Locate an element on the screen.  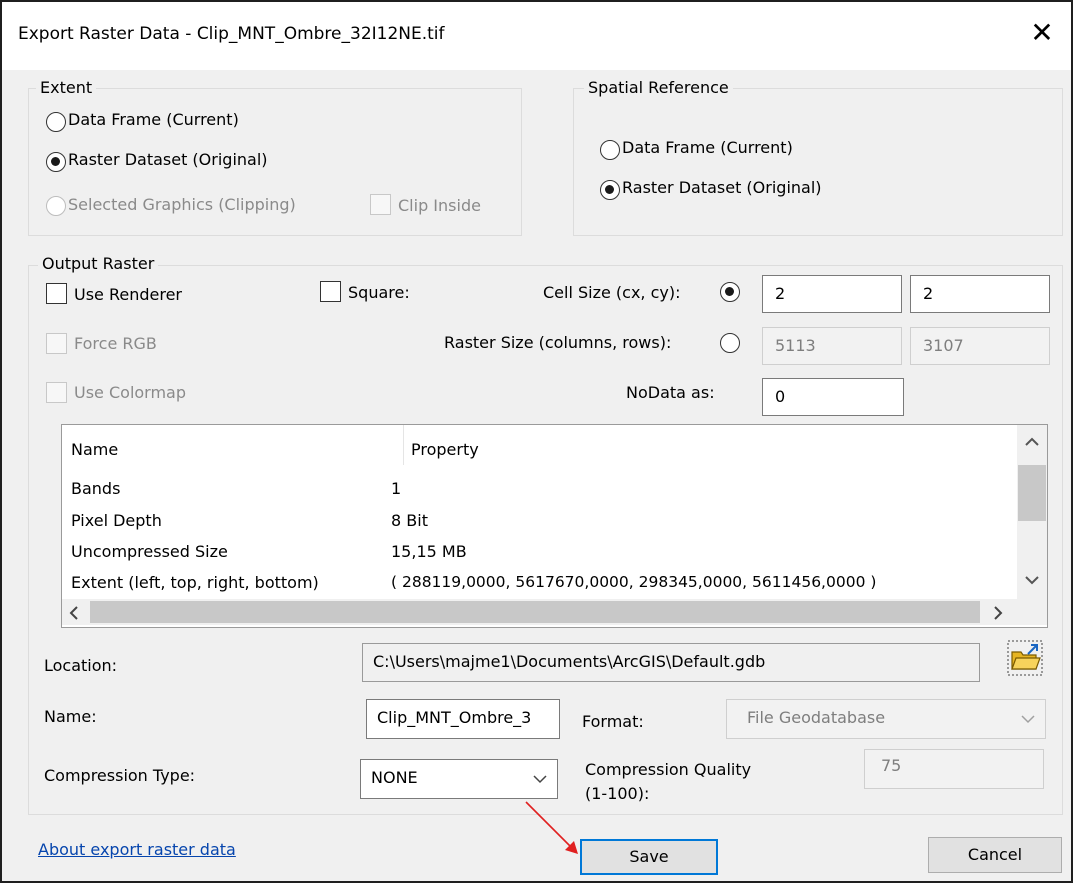
scroll-down-icon is located at coordinates (1032, 580).